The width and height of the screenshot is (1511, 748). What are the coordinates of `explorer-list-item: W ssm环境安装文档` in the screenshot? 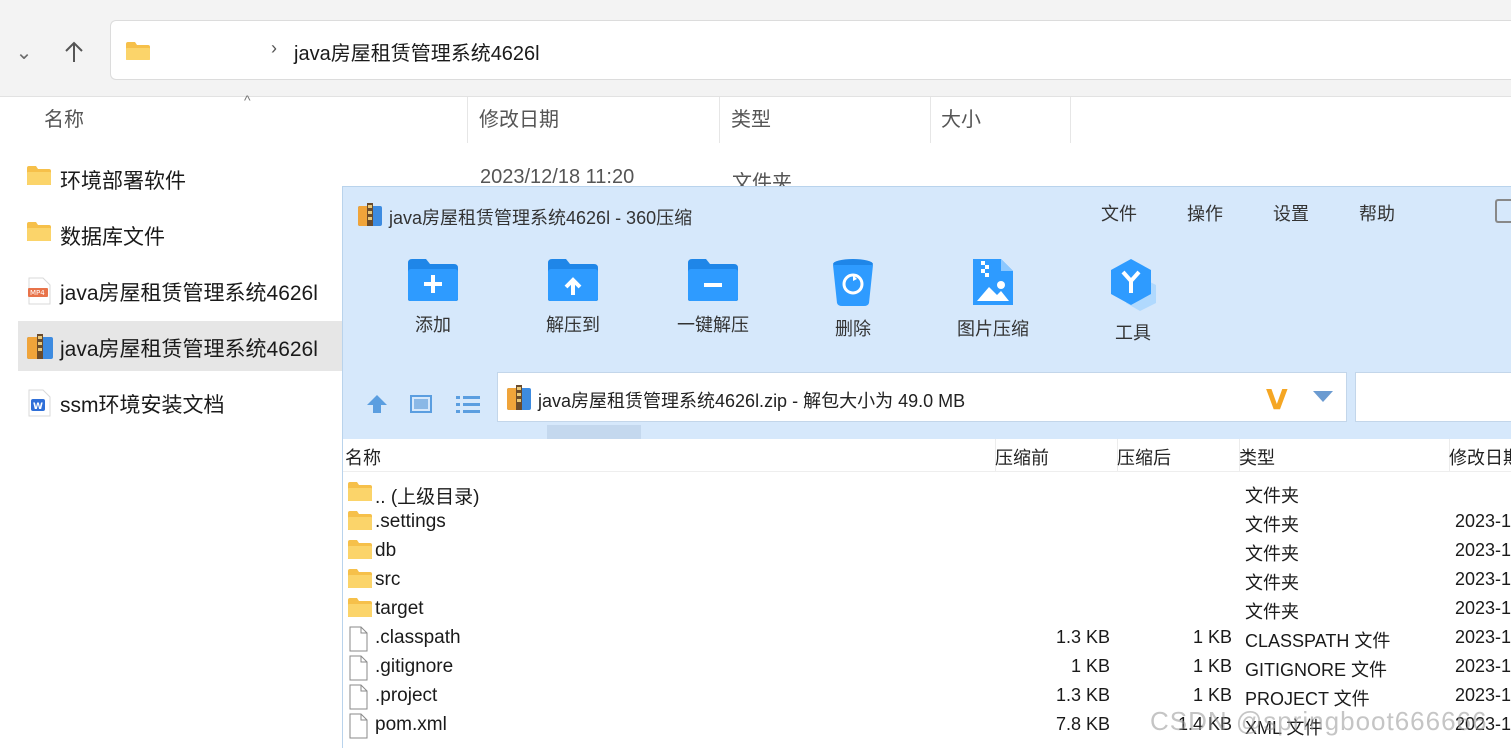 It's located at (180, 402).